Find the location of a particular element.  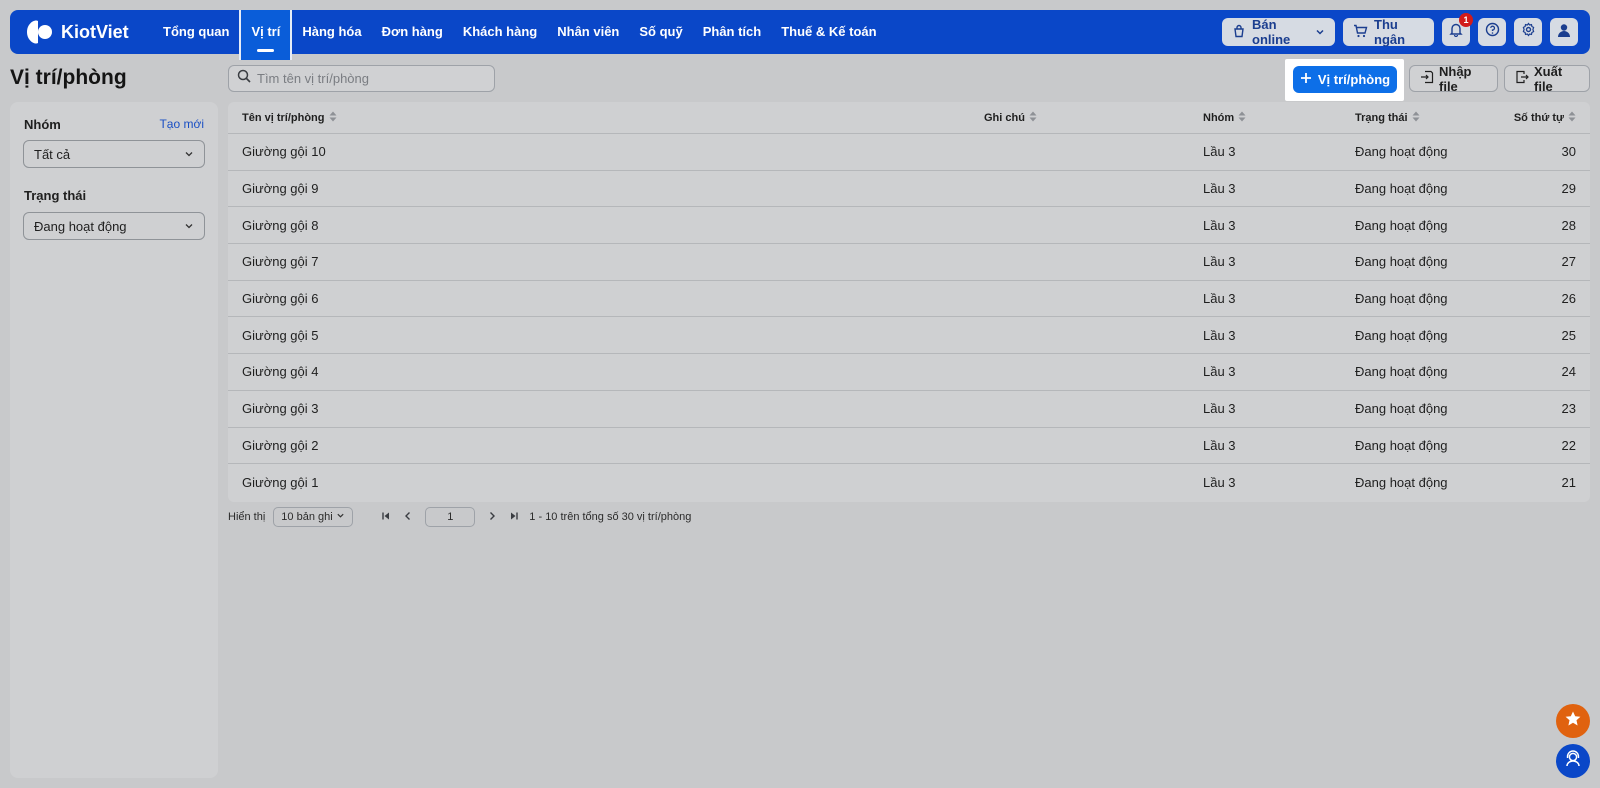

first-page-button is located at coordinates (386, 517).